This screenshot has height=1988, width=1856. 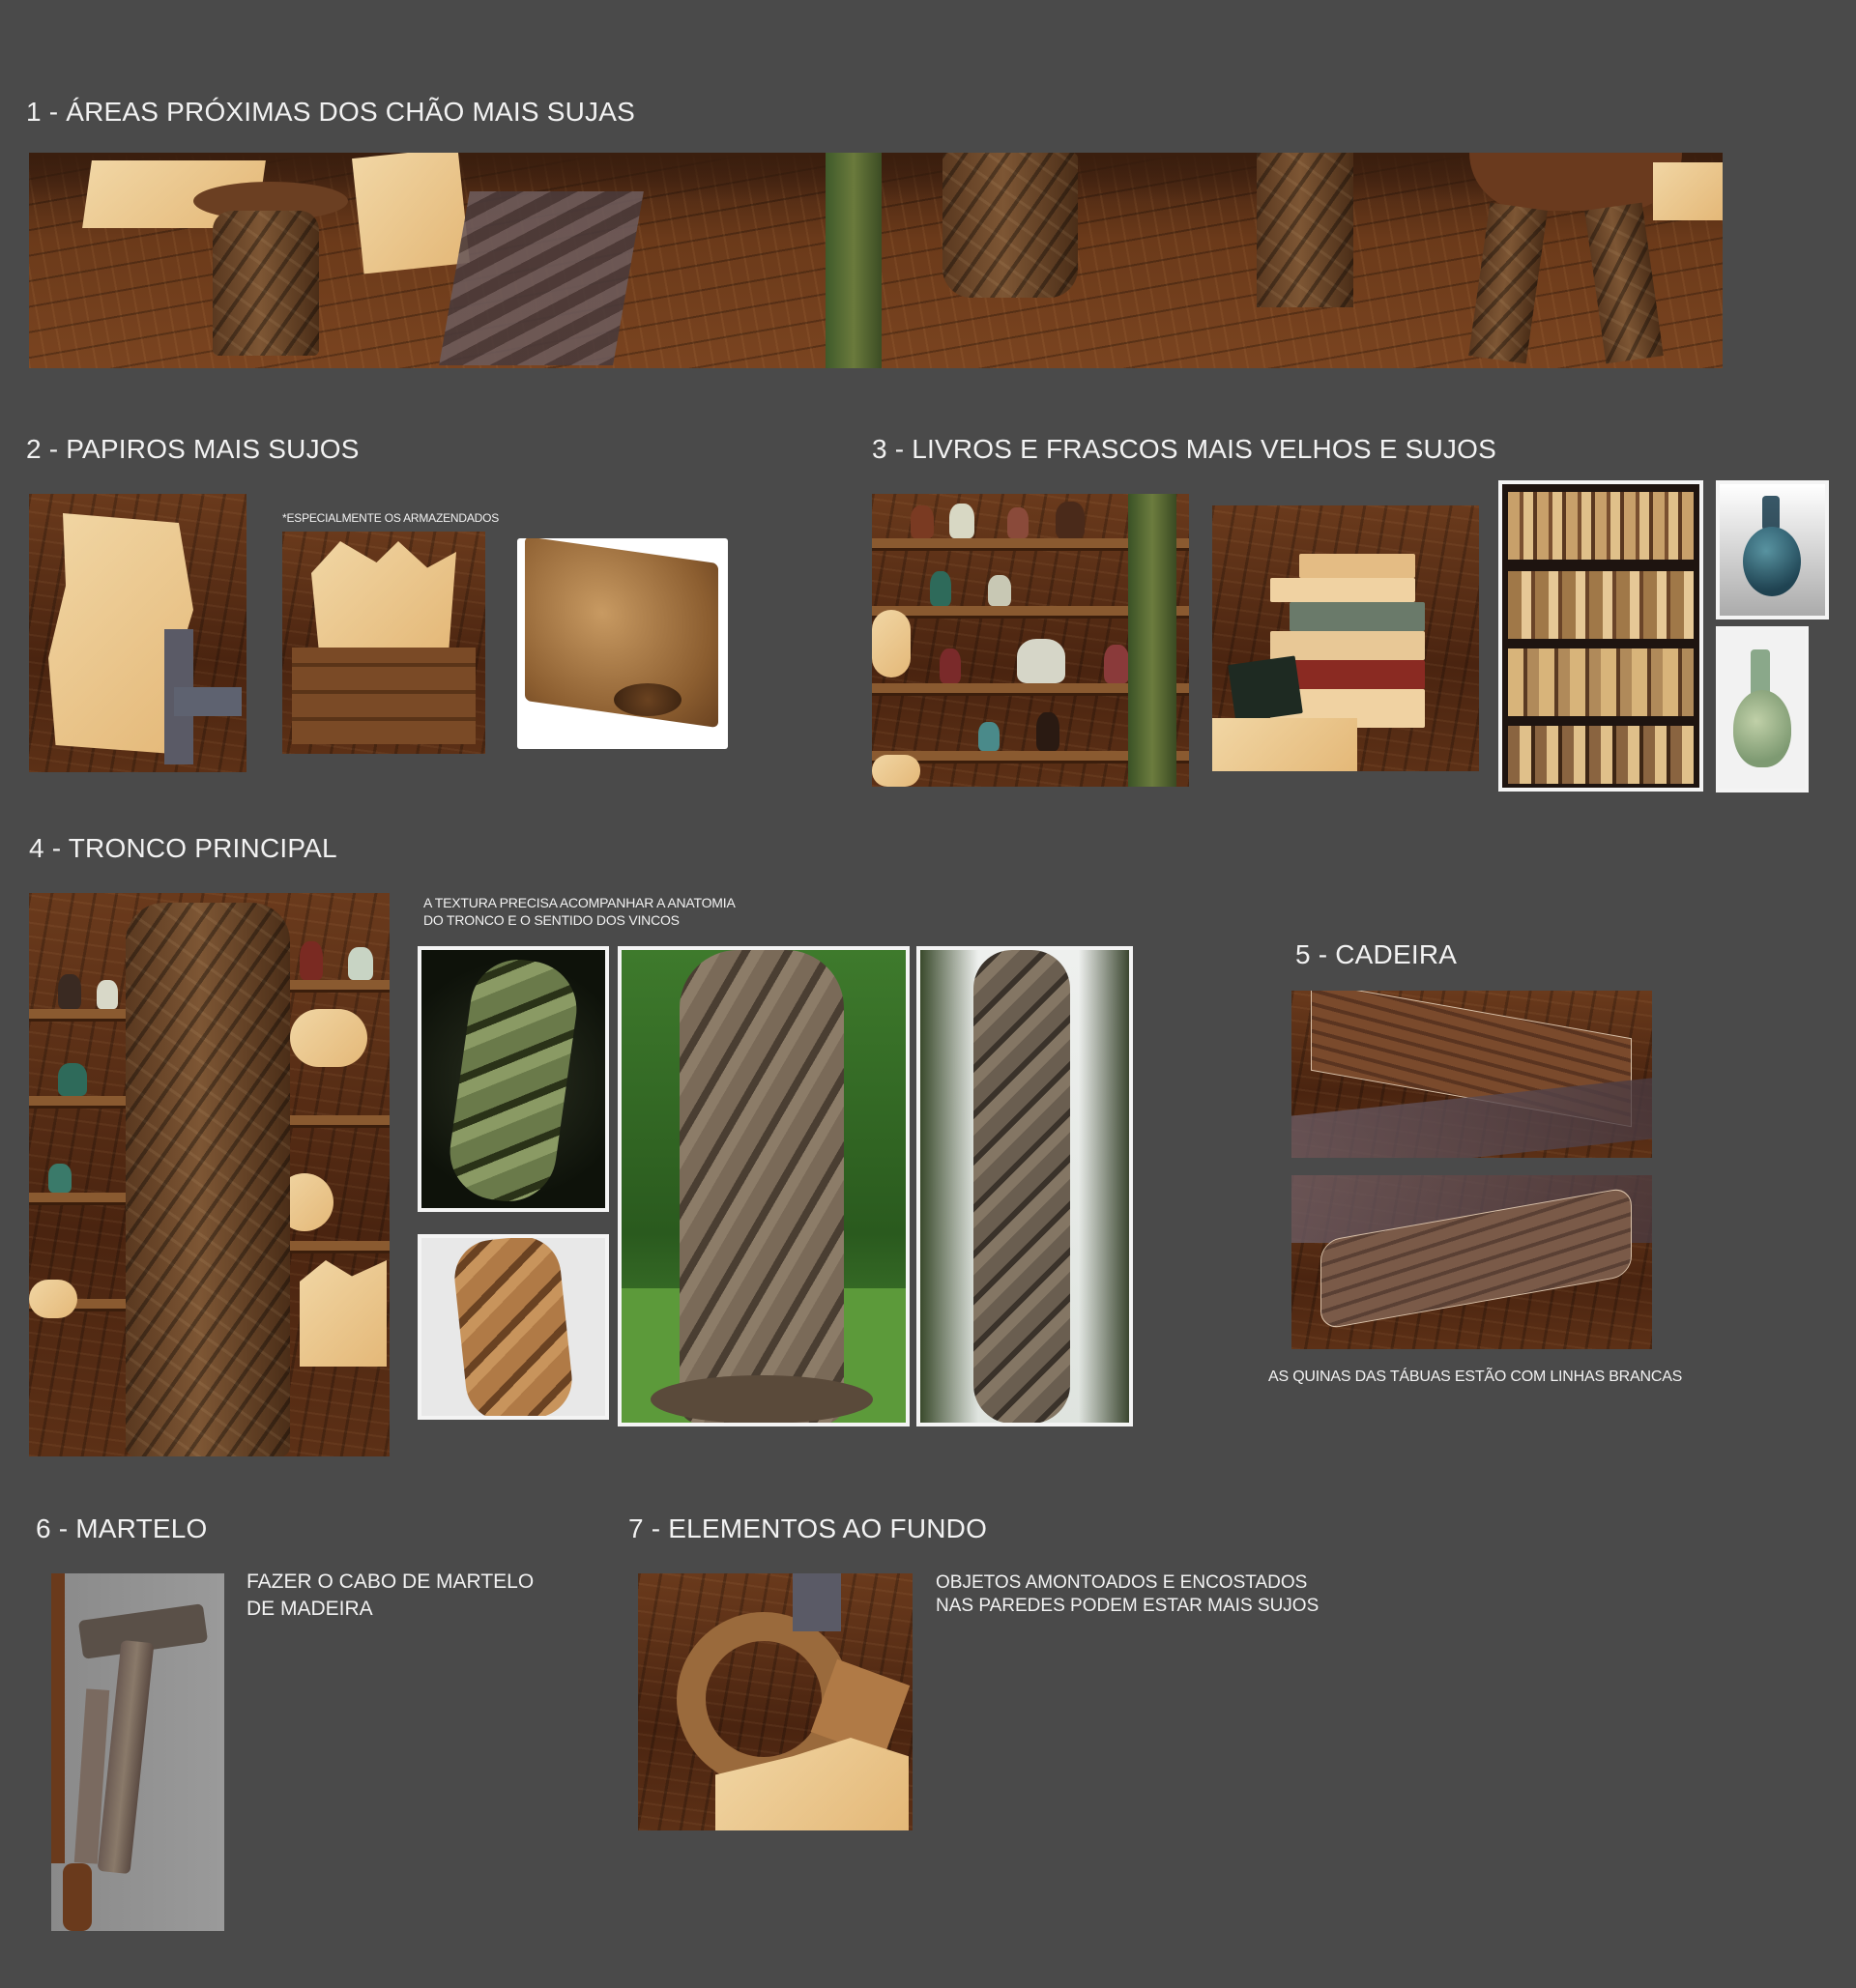 What do you see at coordinates (876, 260) in the screenshot?
I see `floor-render-image` at bounding box center [876, 260].